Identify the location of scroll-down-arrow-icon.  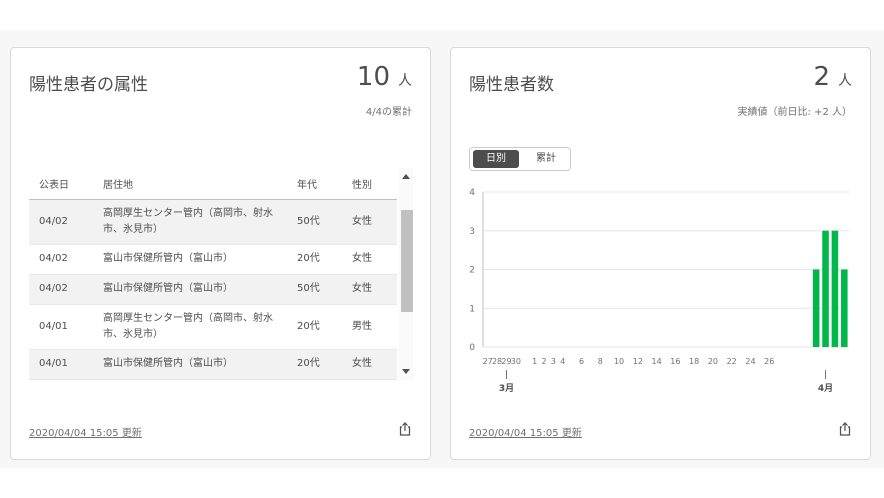
(406, 371).